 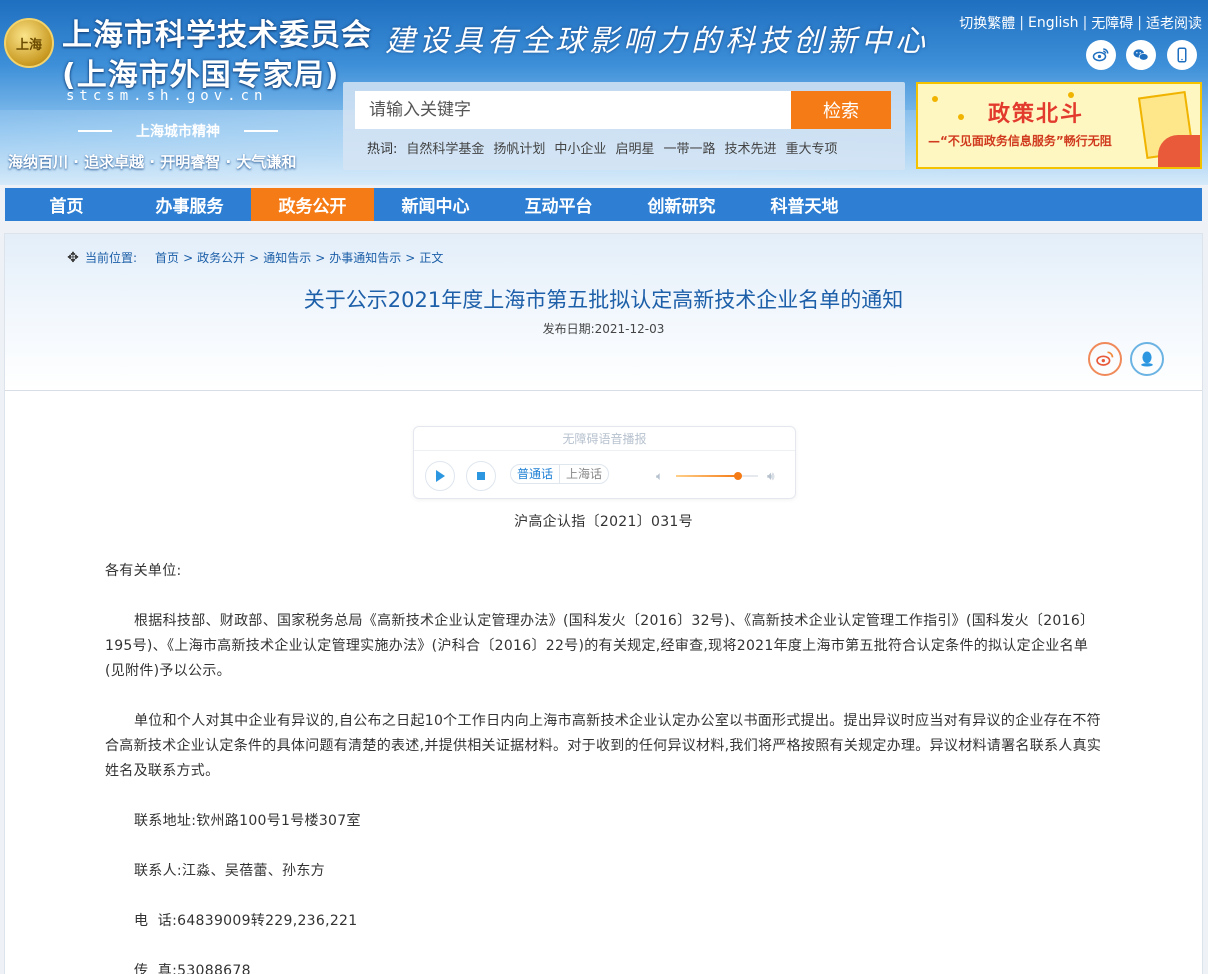 What do you see at coordinates (143, 571) in the screenshot?
I see `greeting: 各有关单位:` at bounding box center [143, 571].